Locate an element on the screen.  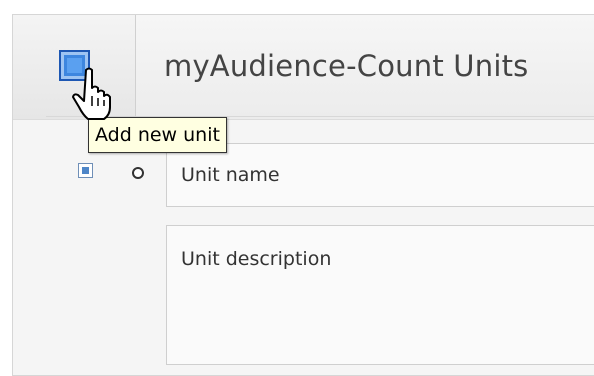
unit-name-placeholder: Unit name is located at coordinates (230, 175).